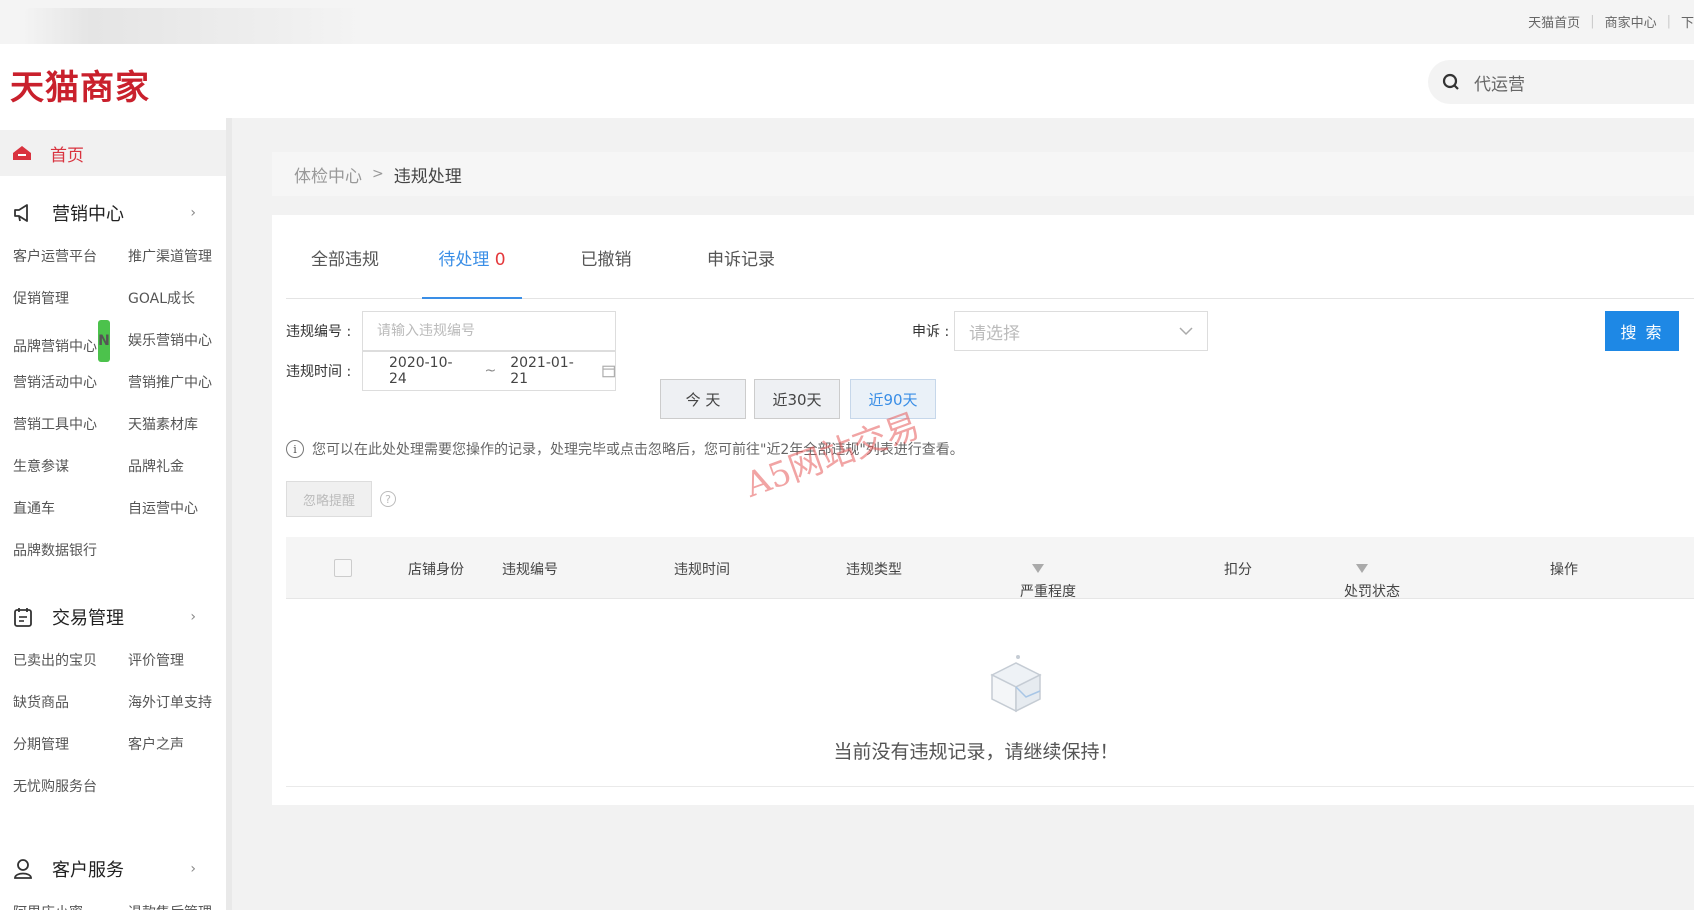  Describe the element at coordinates (702, 570) in the screenshot. I see `col-violation-time: 违规时间` at that location.